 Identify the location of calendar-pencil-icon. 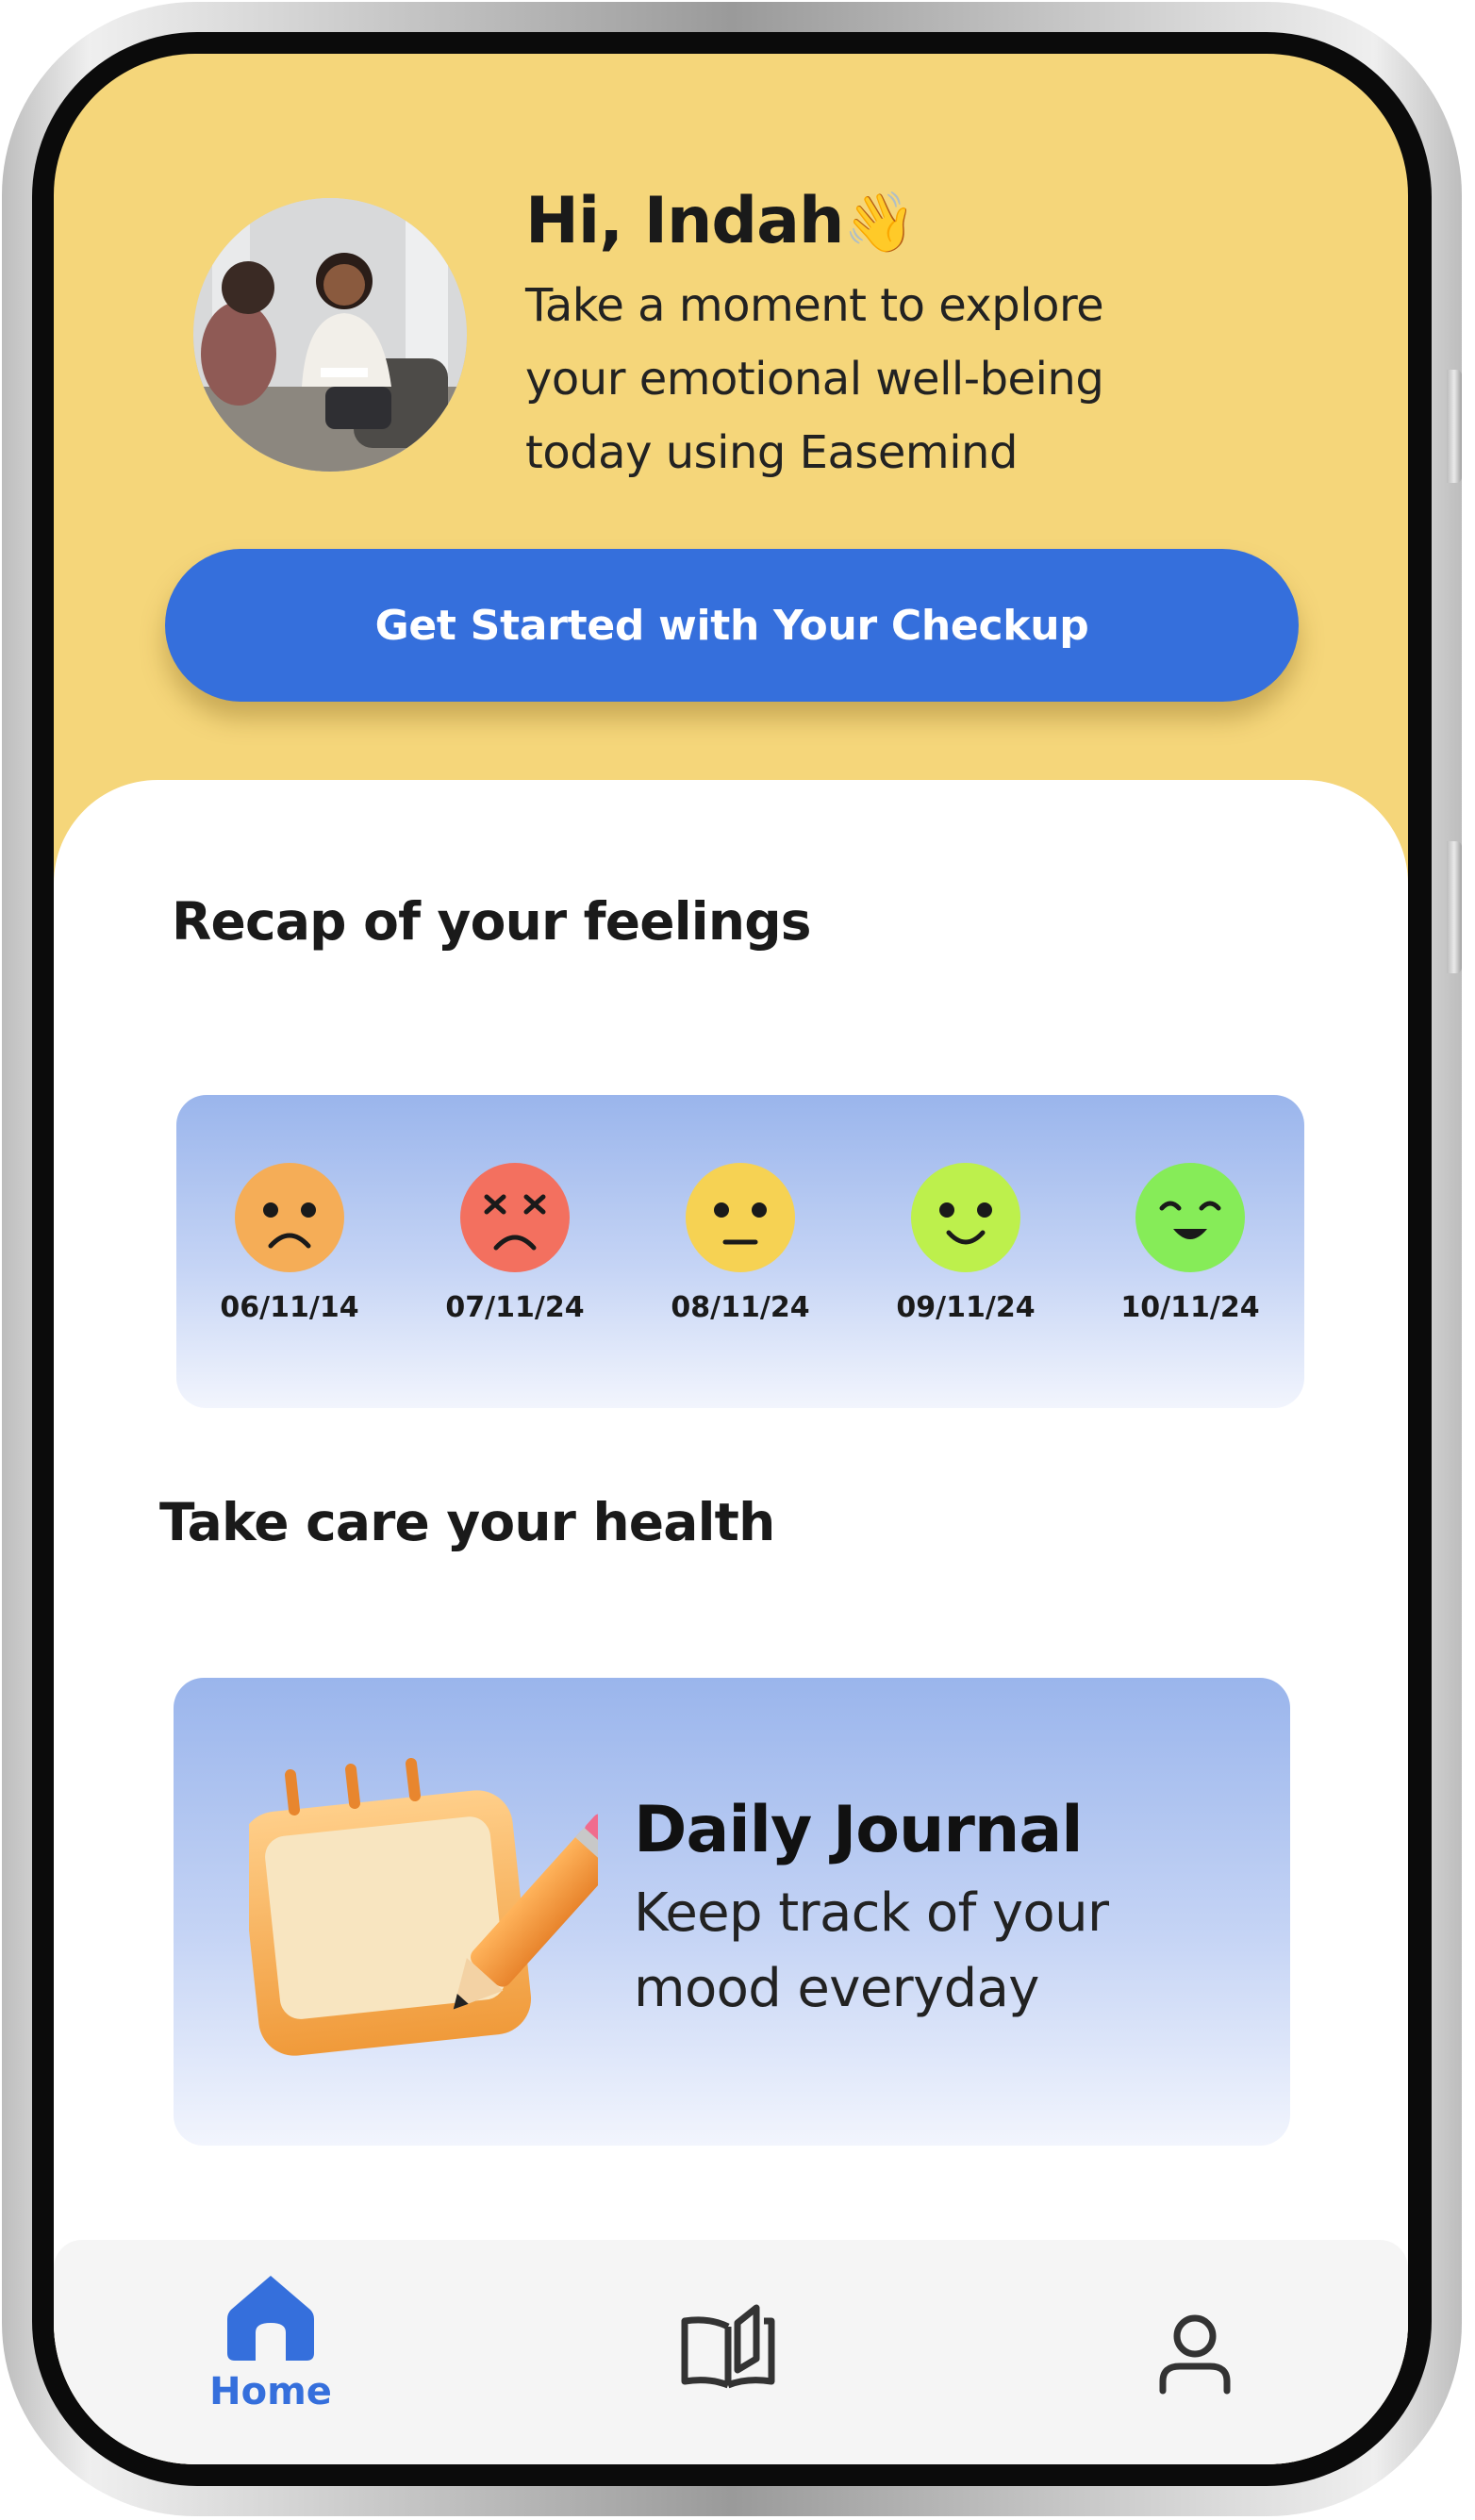
(423, 1907).